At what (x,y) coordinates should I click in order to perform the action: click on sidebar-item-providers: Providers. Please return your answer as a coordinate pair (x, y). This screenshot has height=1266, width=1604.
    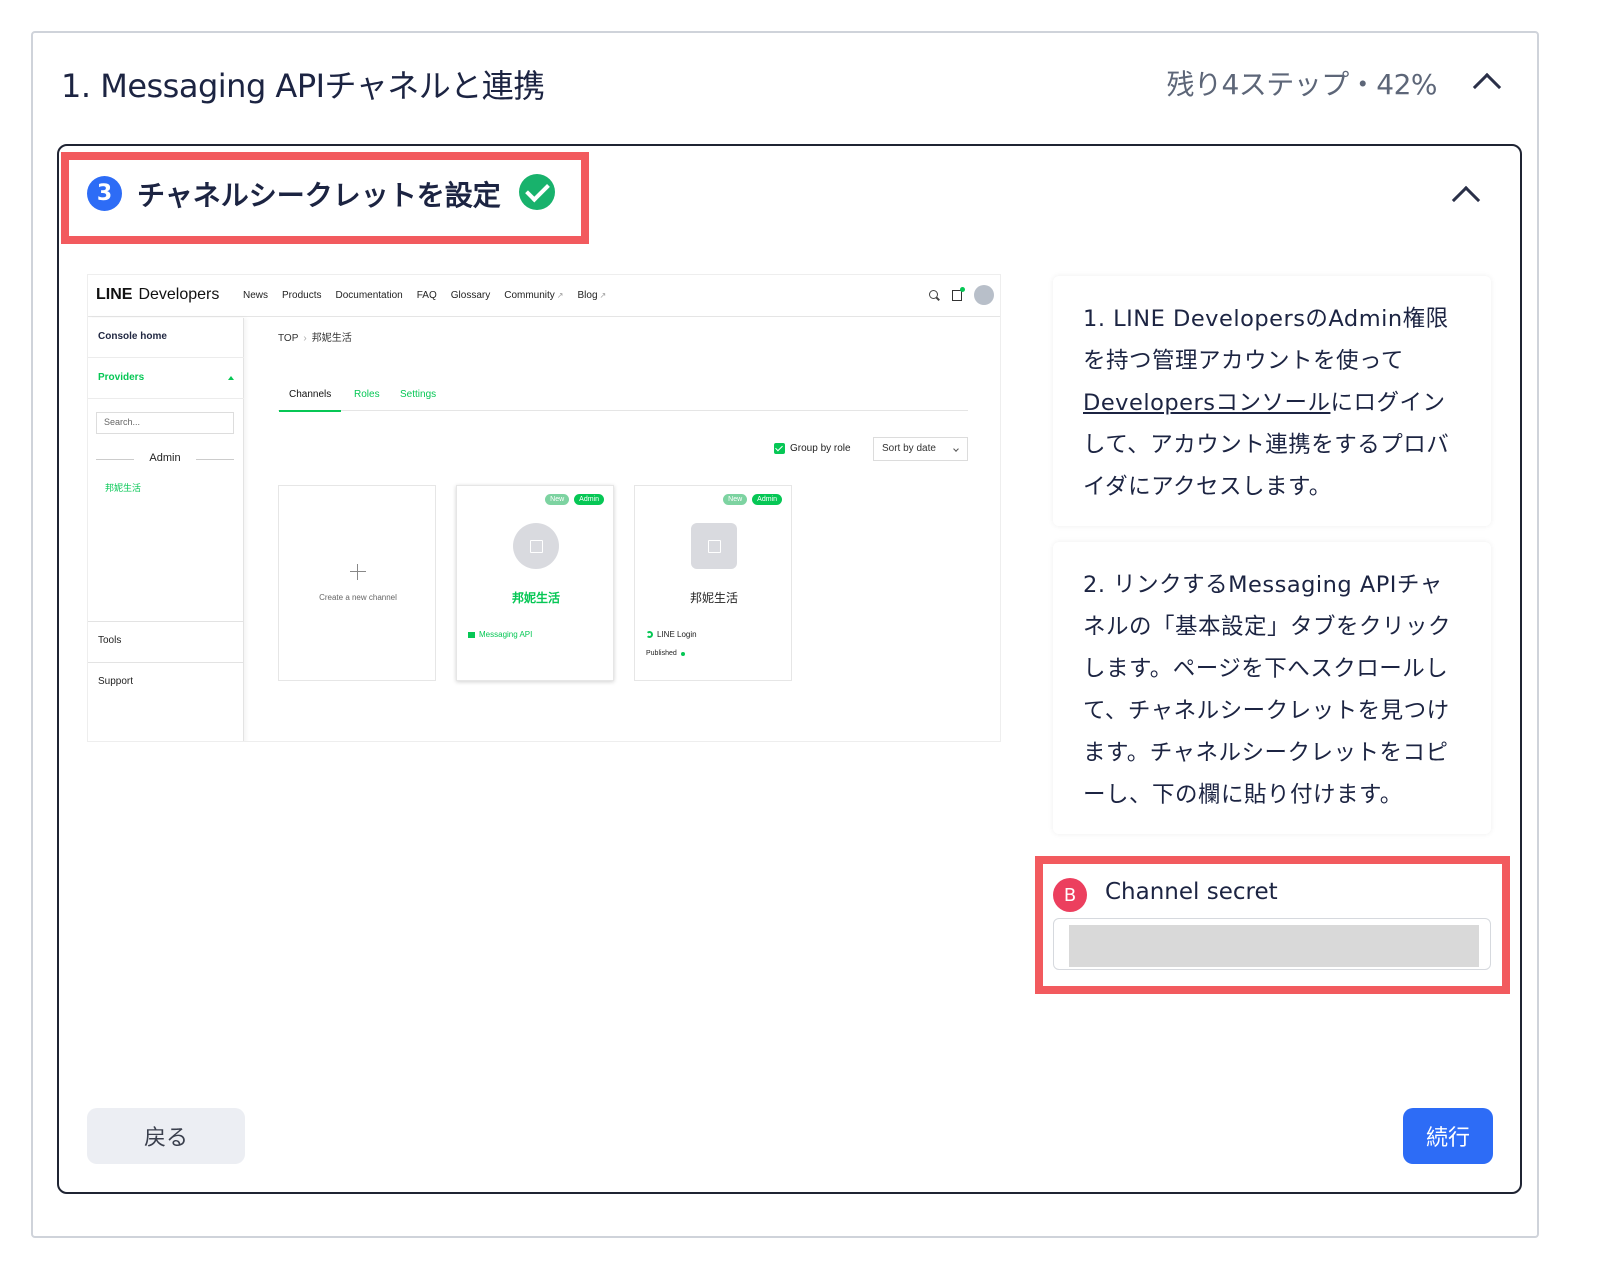
    Looking at the image, I should click on (166, 379).